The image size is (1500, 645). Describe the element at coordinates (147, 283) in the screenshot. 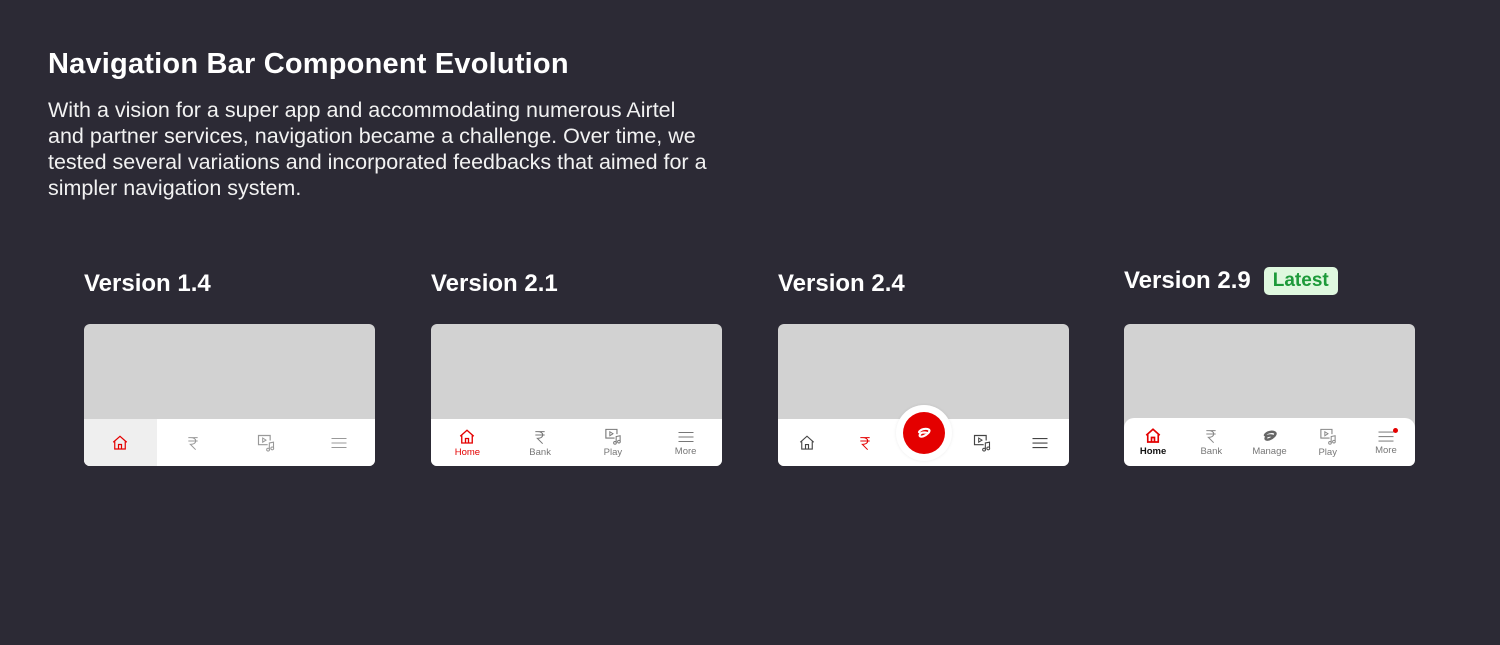

I see `version-title: Version 1.4` at that location.